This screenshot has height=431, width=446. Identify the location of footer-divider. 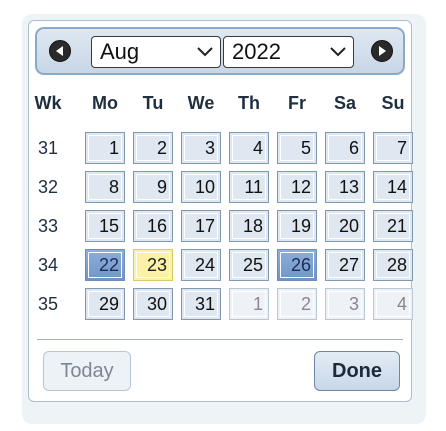
(220, 339).